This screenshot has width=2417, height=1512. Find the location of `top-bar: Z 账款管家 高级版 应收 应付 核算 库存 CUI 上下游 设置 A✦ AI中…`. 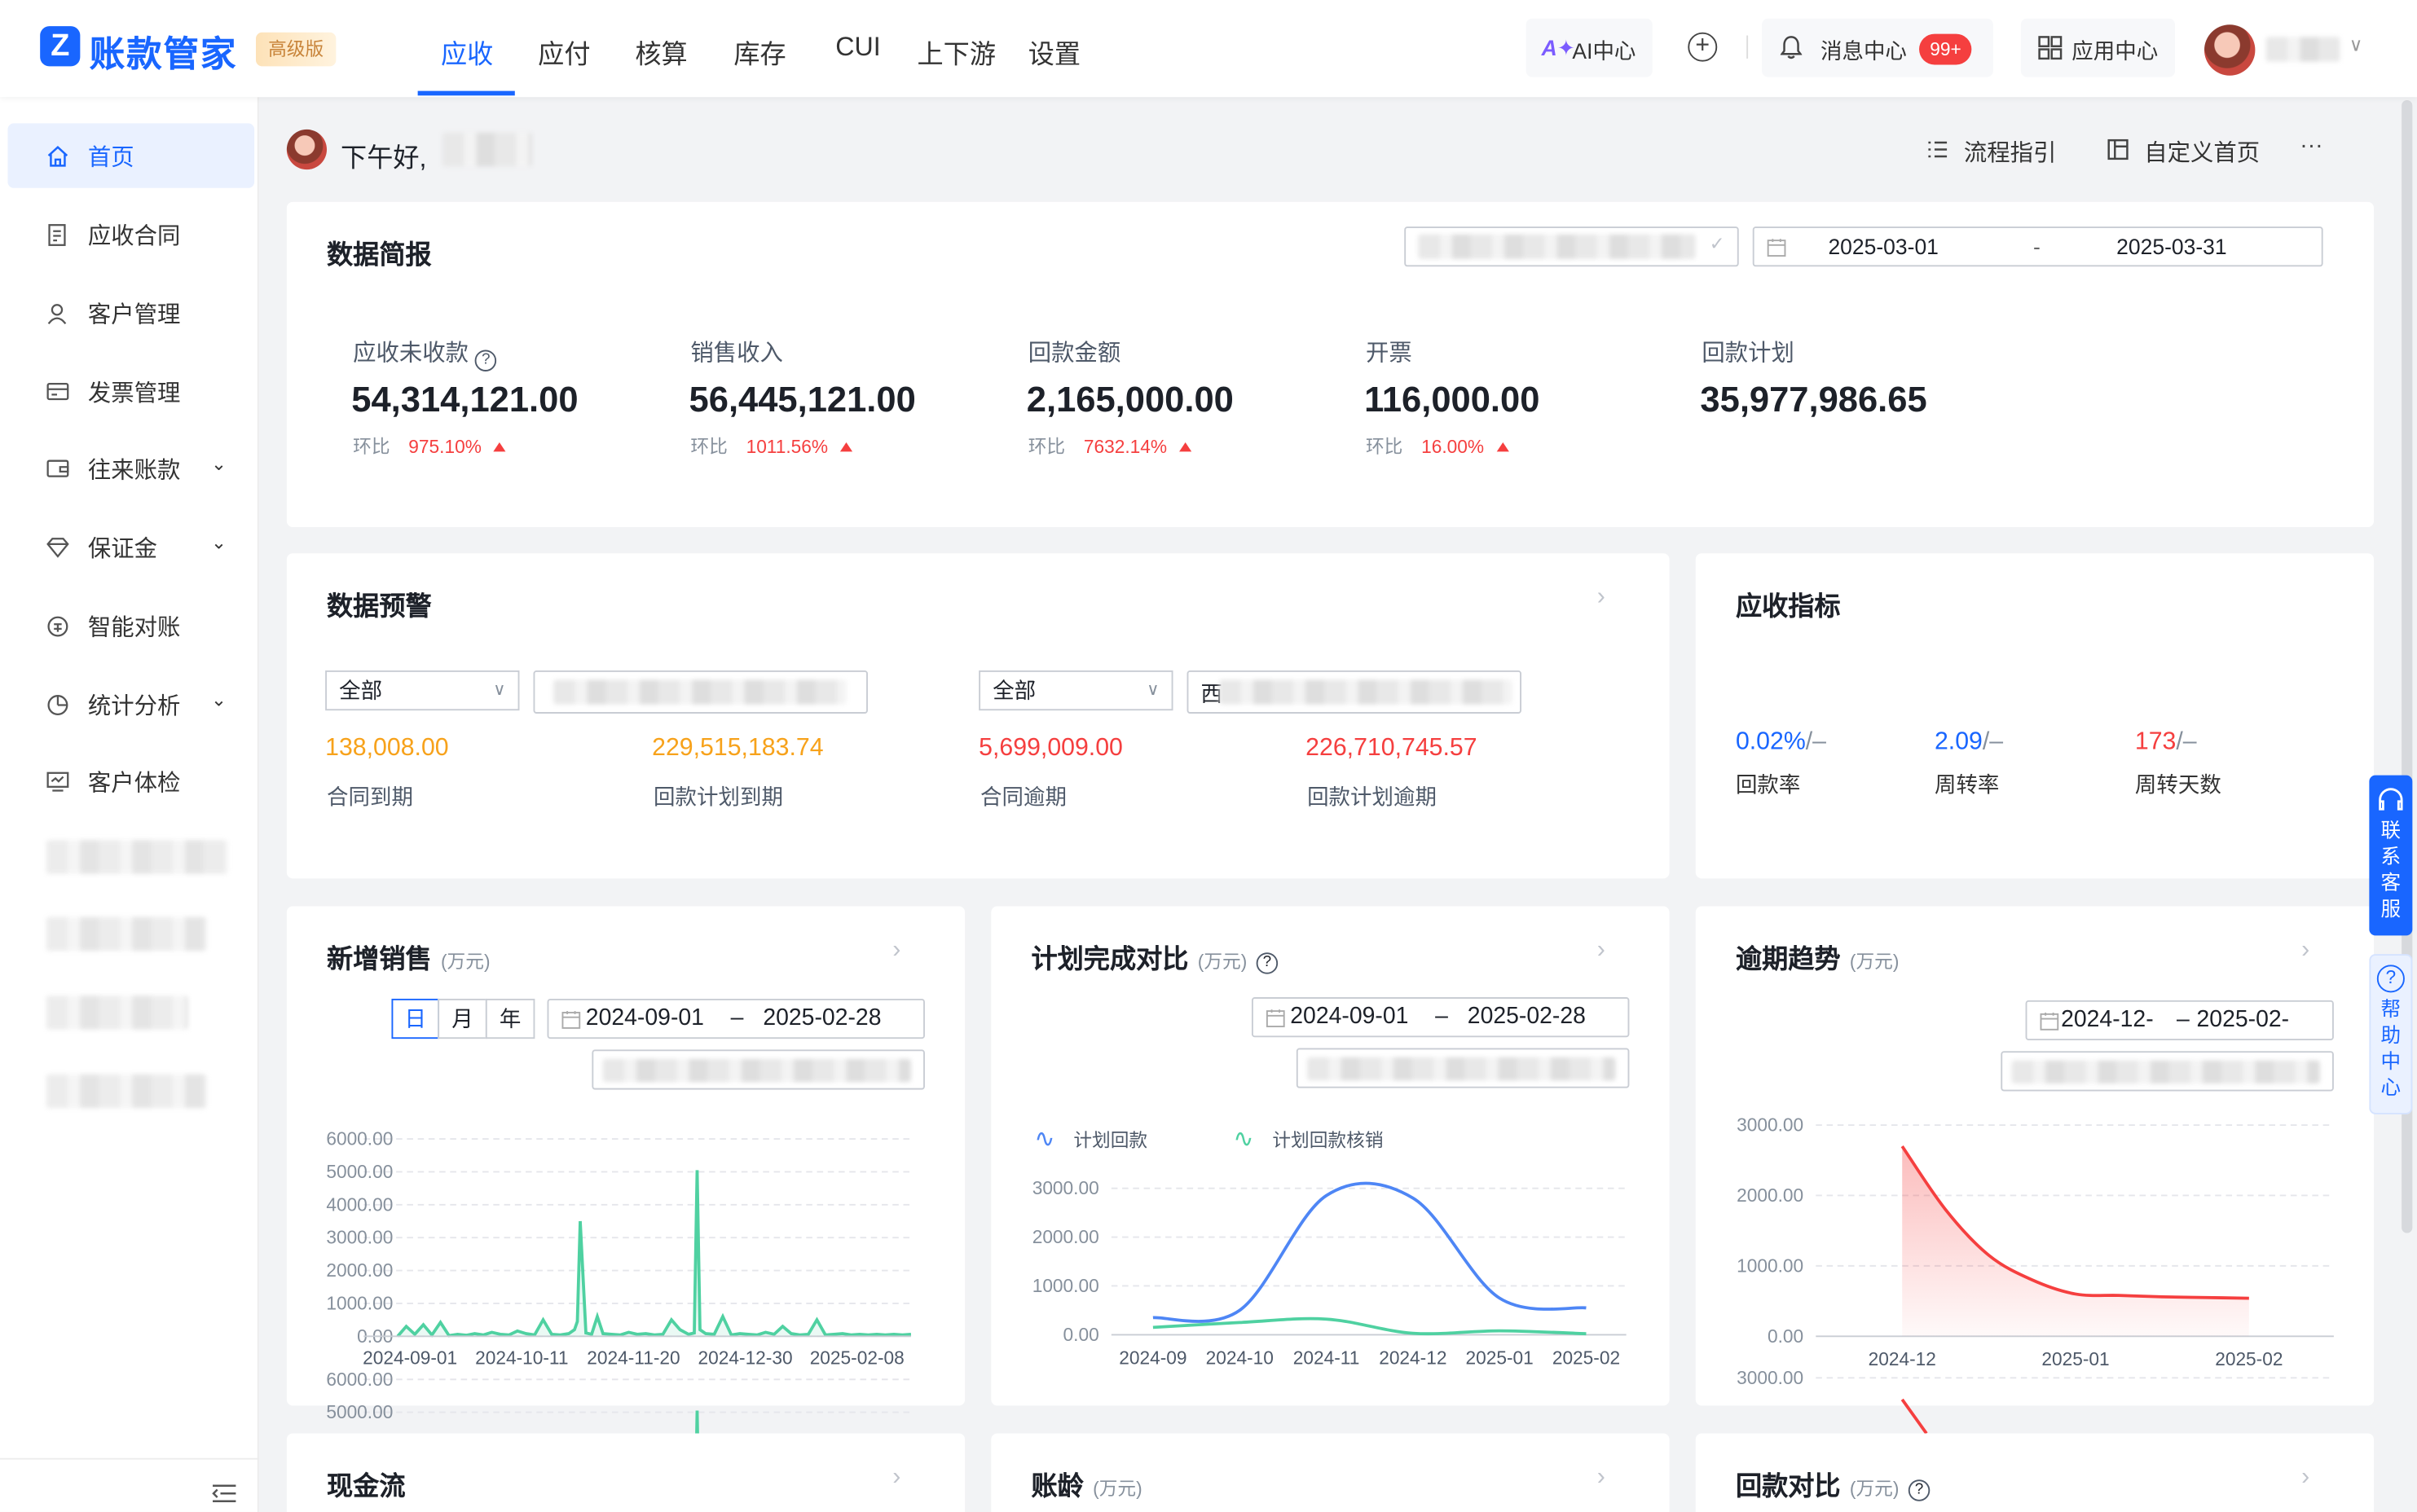

top-bar: Z 账款管家 高级版 应收 应付 核算 库存 CUI 上下游 设置 A✦ AI中… is located at coordinates (1208, 49).